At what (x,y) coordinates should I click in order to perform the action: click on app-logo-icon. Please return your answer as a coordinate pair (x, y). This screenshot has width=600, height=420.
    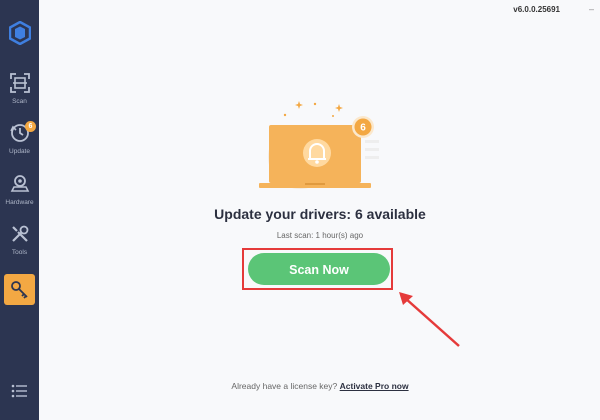
    Looking at the image, I should click on (20, 33).